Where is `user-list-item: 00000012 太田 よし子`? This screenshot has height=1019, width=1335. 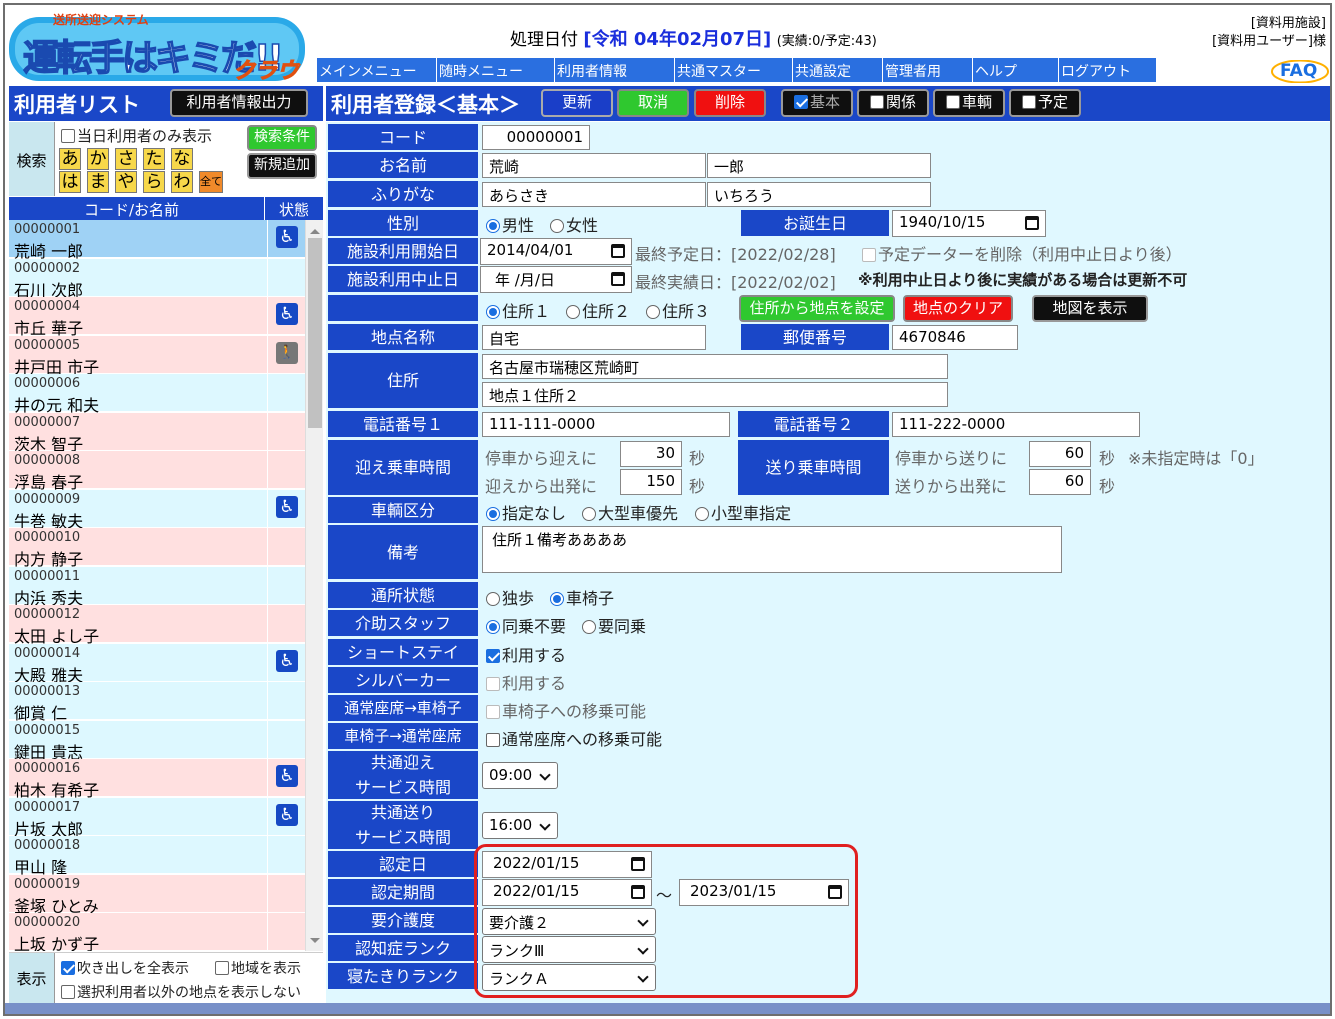 user-list-item: 00000012 太田 よし子 is located at coordinates (157, 625).